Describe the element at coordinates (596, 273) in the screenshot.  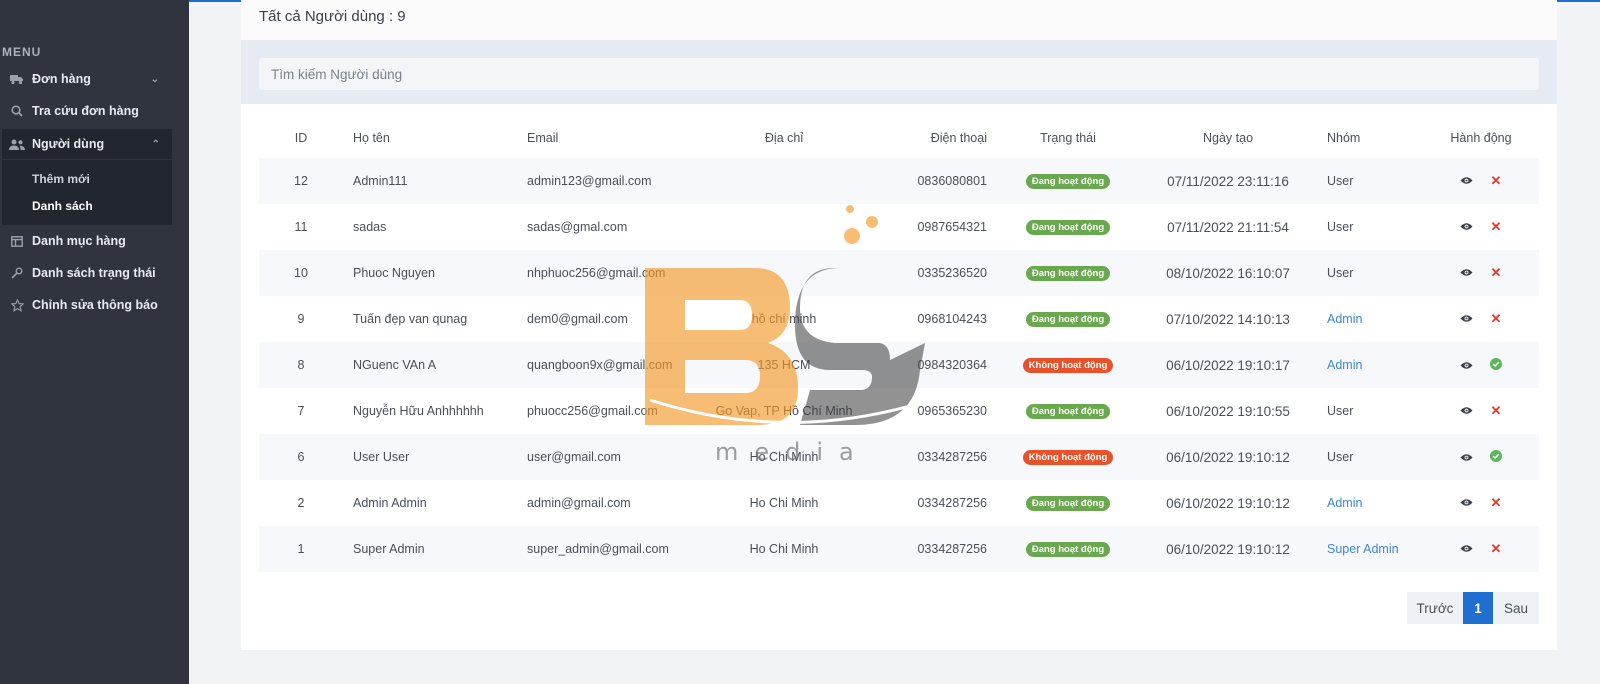
I see `cell-email: nhphuoc256@gmail.com` at that location.